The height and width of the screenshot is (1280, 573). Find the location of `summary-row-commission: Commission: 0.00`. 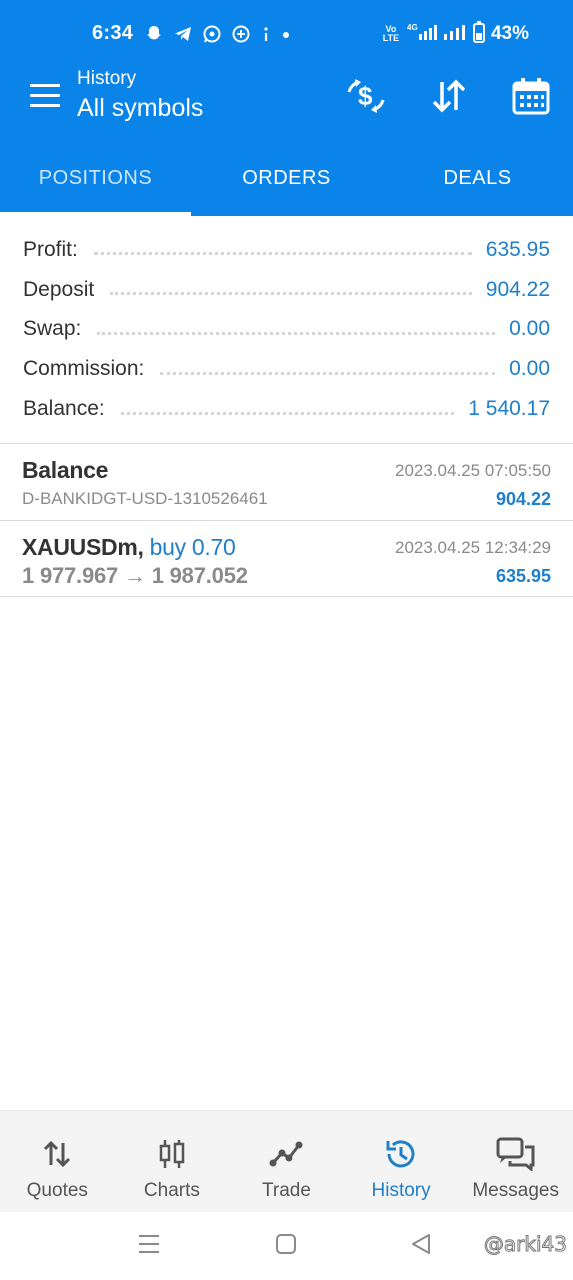

summary-row-commission: Commission: 0.00 is located at coordinates (286, 369).